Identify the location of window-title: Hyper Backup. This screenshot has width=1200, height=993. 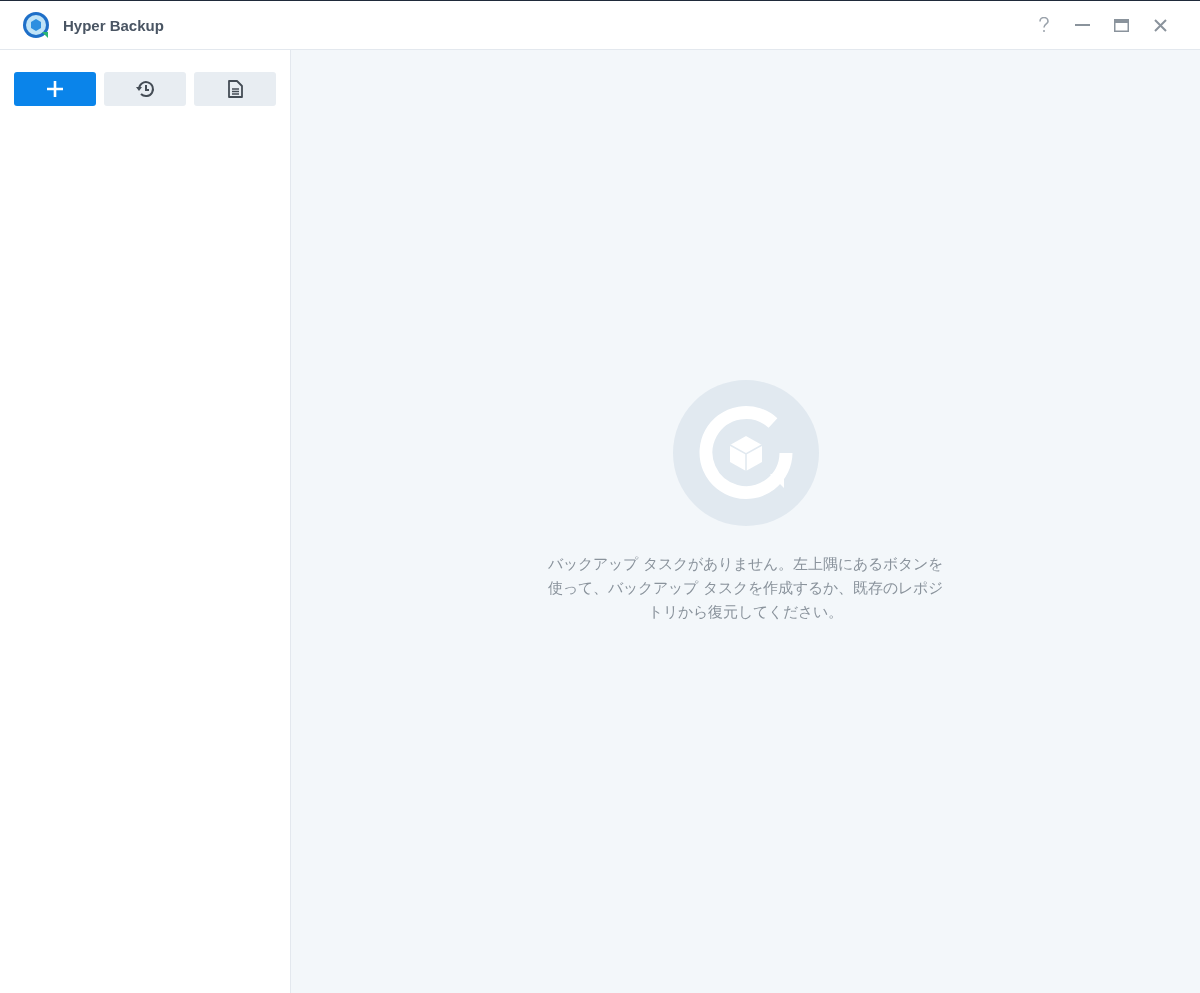
(114, 25).